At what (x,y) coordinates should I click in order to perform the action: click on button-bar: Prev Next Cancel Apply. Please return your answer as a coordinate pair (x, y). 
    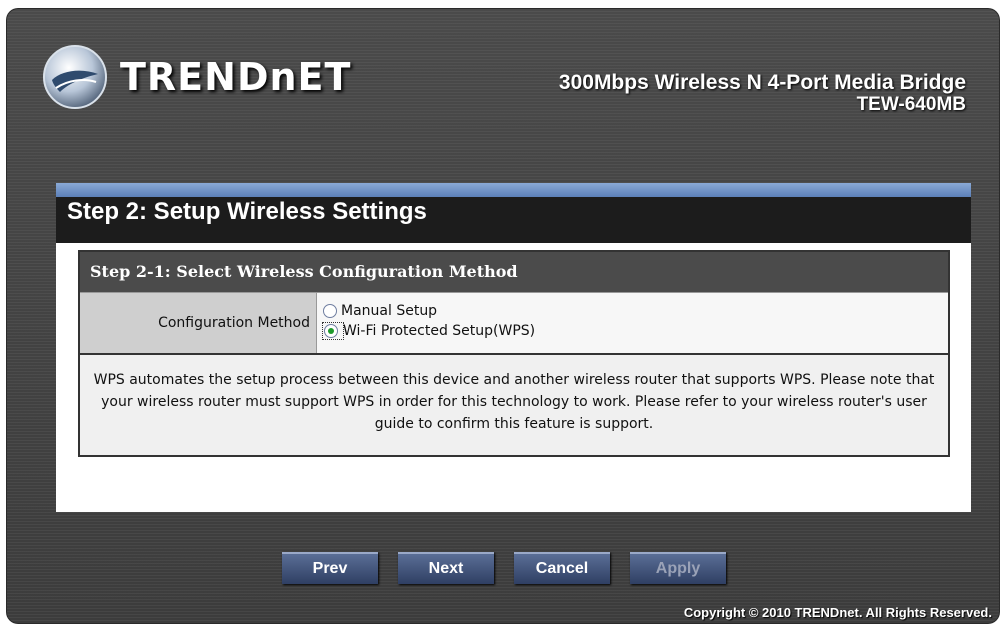
    Looking at the image, I should click on (504, 568).